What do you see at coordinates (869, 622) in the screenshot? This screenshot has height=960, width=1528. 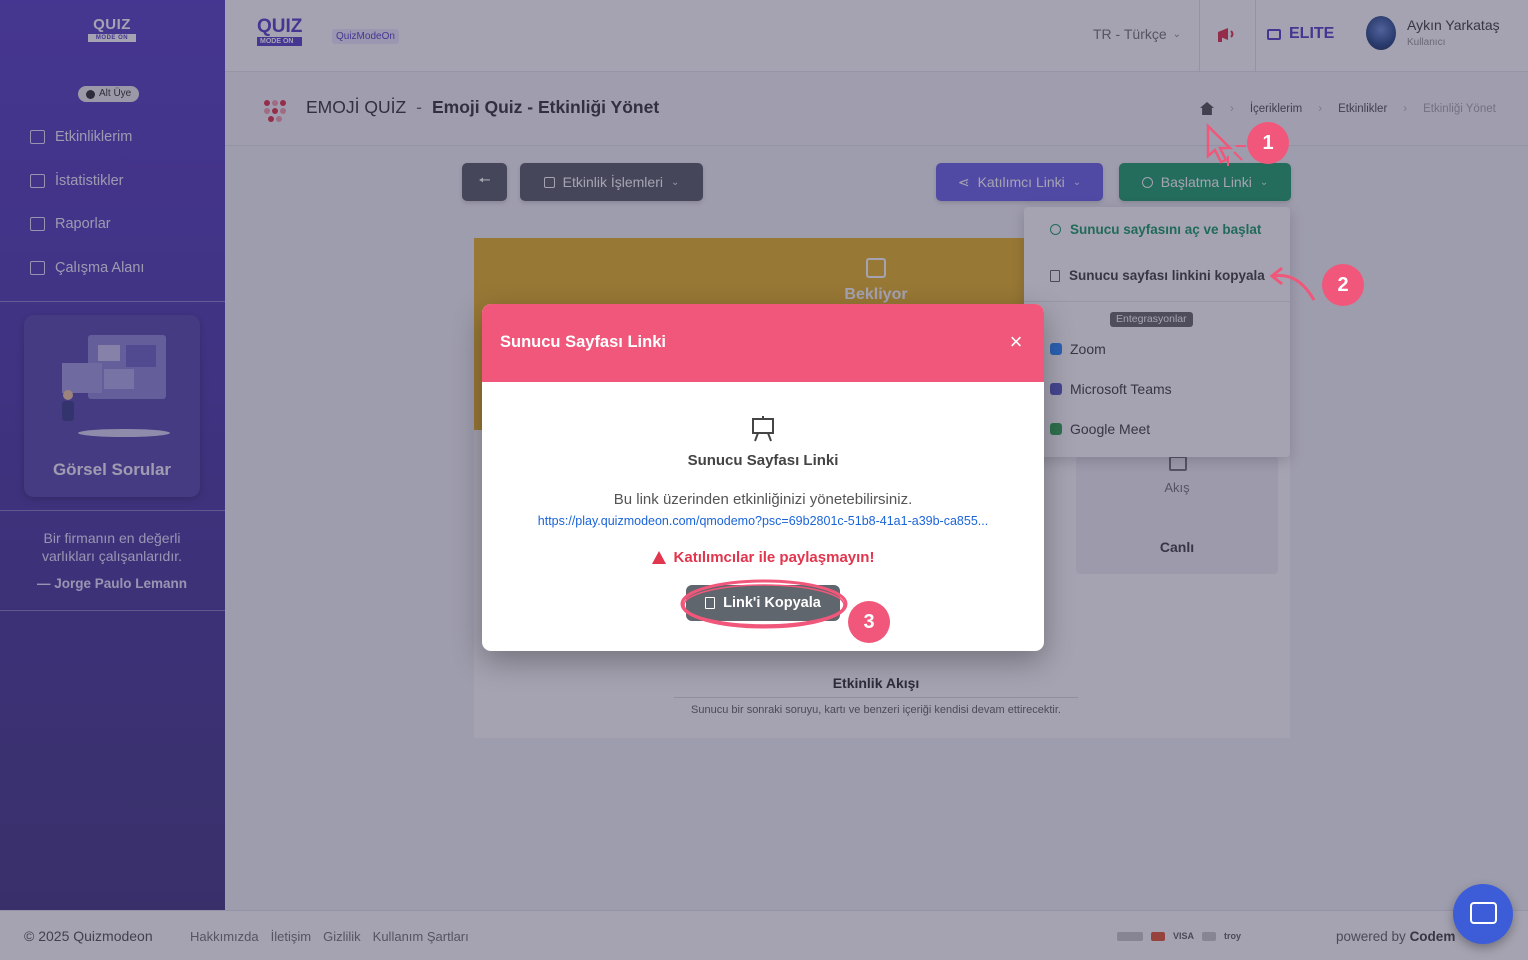 I see `step-marker-3: 3` at bounding box center [869, 622].